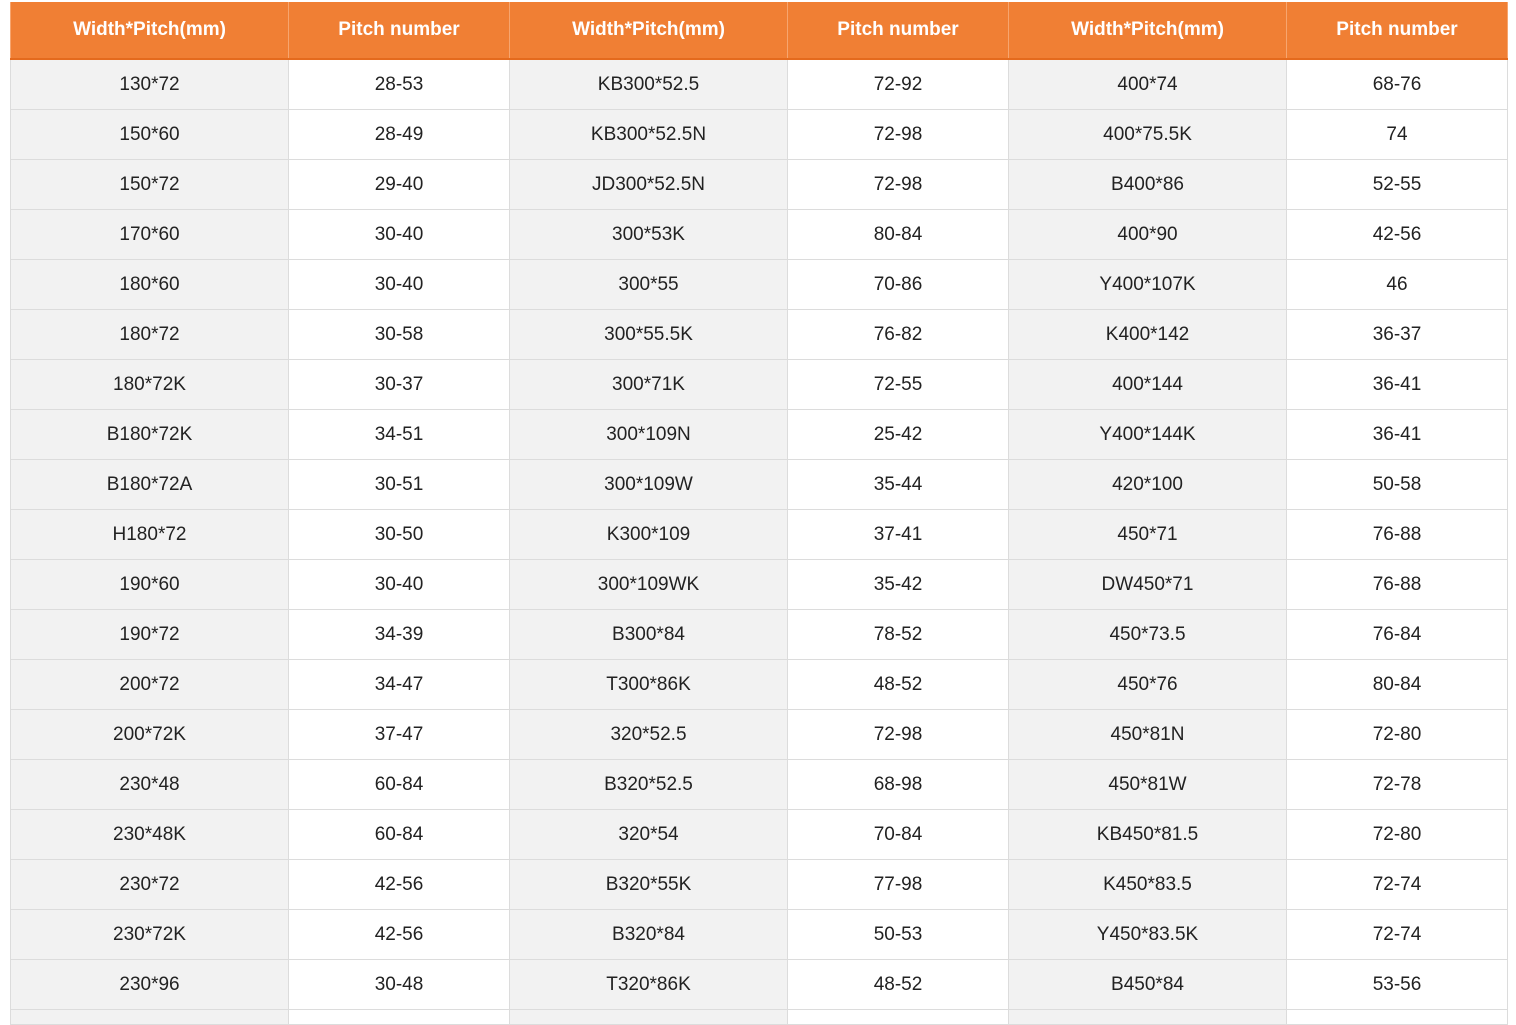 The image size is (1516, 1025). I want to click on table-row: 180*60 30-40 300*55 70-86 Y400*107K 46, so click(759, 284).